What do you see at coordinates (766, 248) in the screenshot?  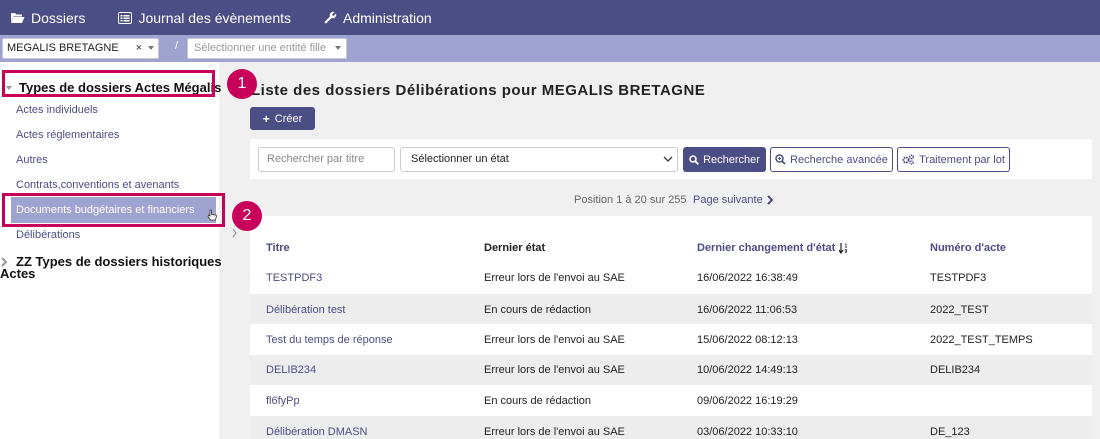 I see `column-header-date-label: Dernier changement d'état` at bounding box center [766, 248].